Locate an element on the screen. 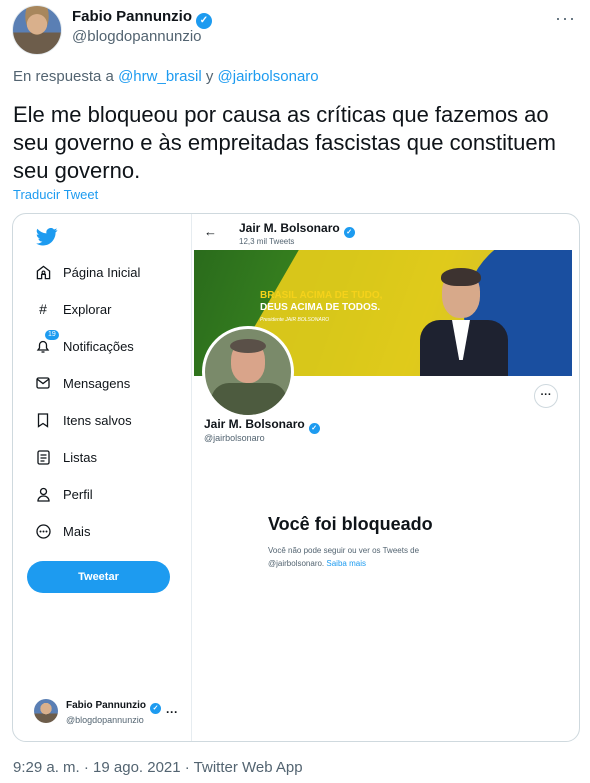 This screenshot has width=590, height=783. sidebar-item-label: Listas is located at coordinates (80, 457).